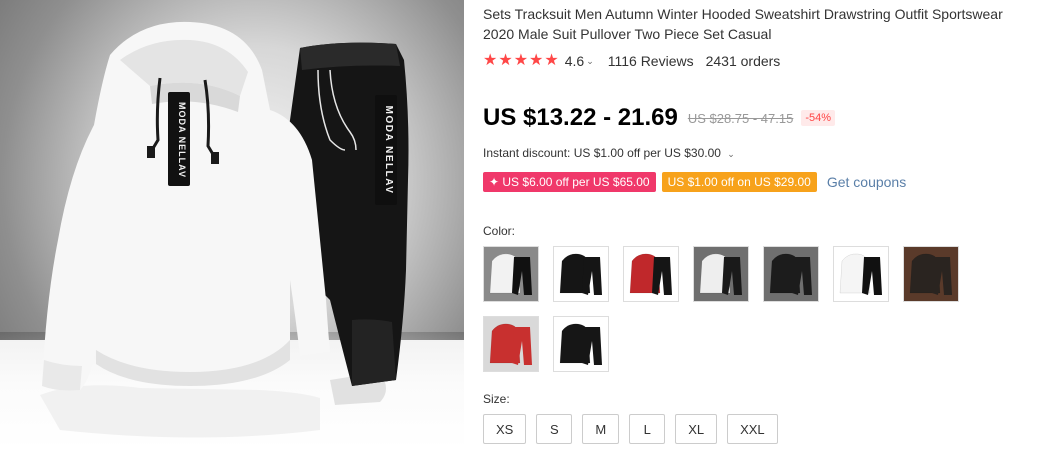  I want to click on original-price: US $28.75 - 47.15, so click(740, 118).